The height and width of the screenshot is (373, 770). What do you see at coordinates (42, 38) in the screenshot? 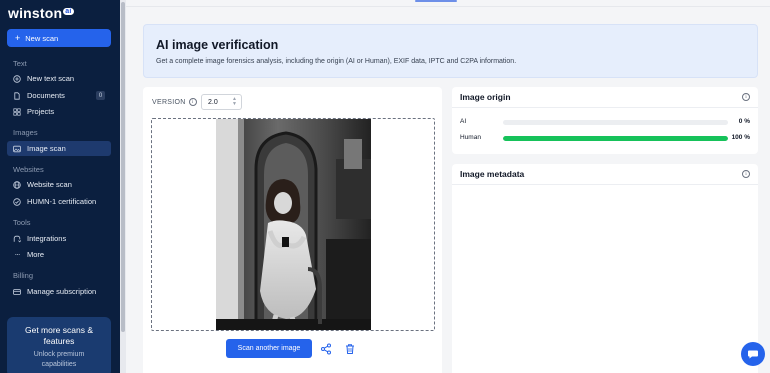
I see `new-scan-label: New scan` at bounding box center [42, 38].